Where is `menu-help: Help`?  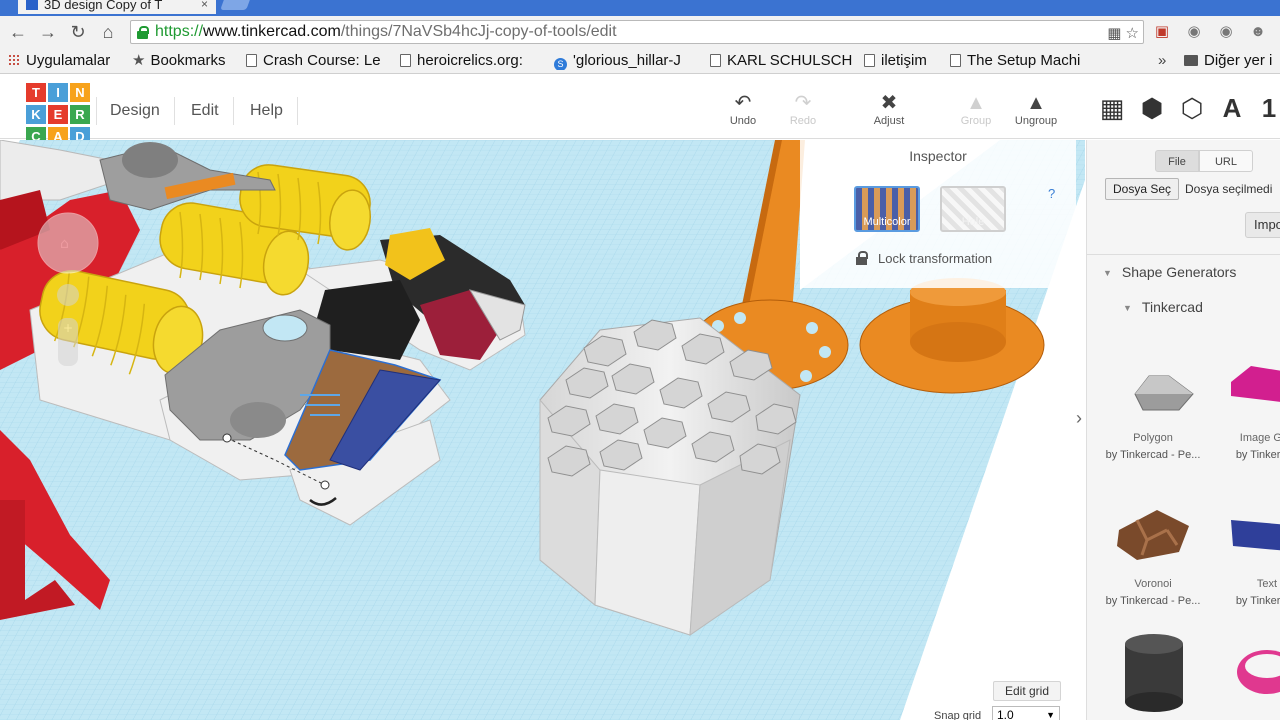 menu-help: Help is located at coordinates (266, 111).